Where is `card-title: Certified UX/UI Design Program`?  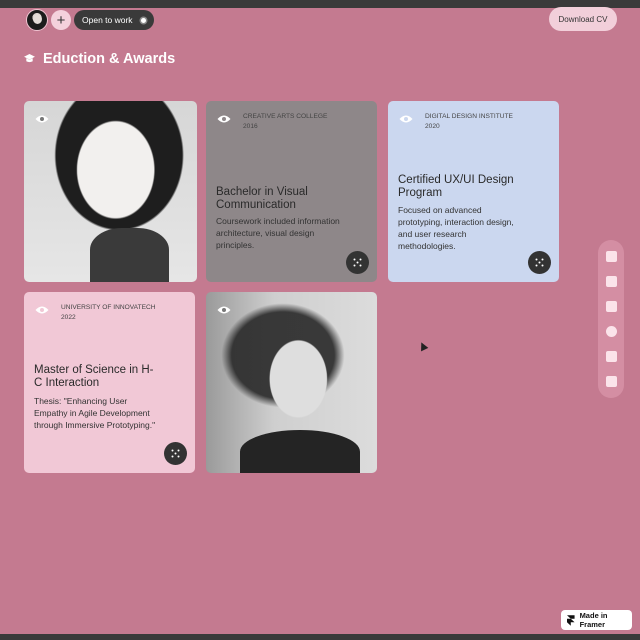 card-title: Certified UX/UI Design Program is located at coordinates (456, 186).